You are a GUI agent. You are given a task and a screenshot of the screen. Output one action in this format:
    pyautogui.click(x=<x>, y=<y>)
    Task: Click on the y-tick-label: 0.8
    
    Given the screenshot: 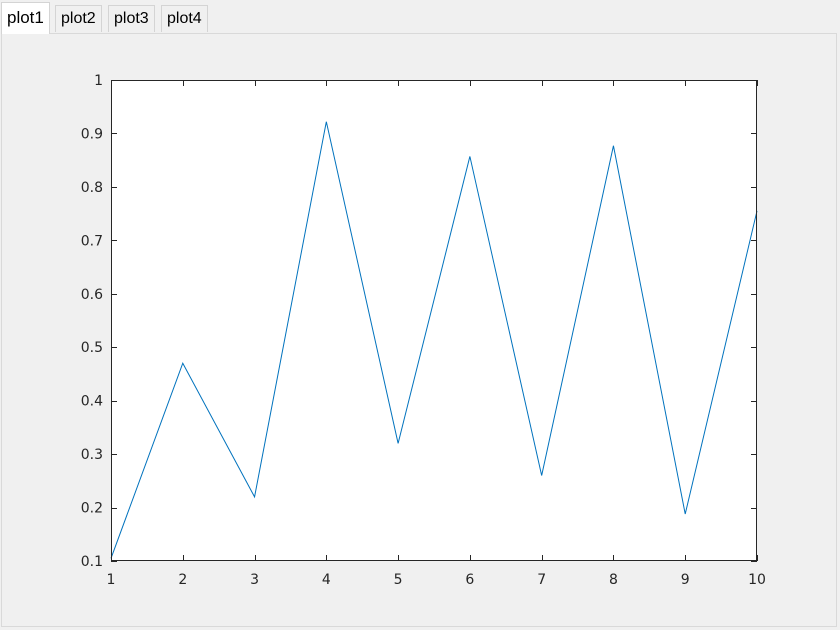 What is the action you would take?
    pyautogui.click(x=92, y=188)
    